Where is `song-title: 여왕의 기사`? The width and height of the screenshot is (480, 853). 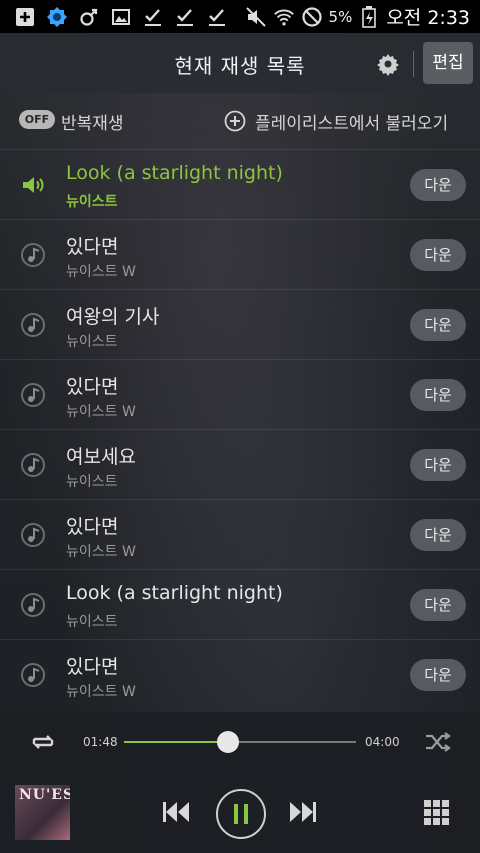 song-title: 여왕의 기사 is located at coordinates (113, 317).